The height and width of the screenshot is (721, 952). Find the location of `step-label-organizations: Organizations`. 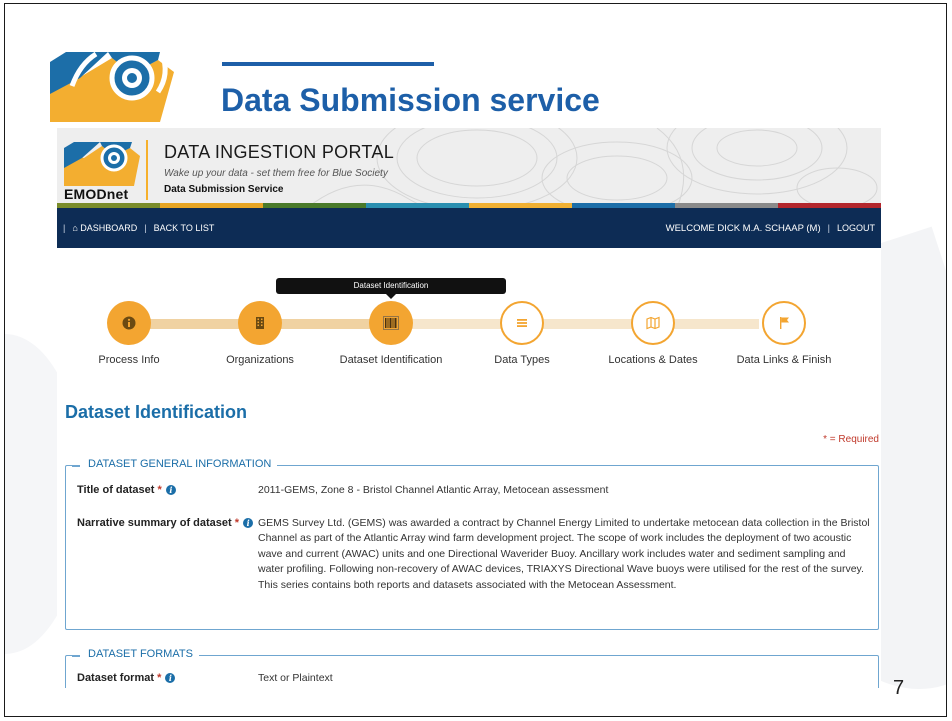

step-label-organizations: Organizations is located at coordinates (260, 360).